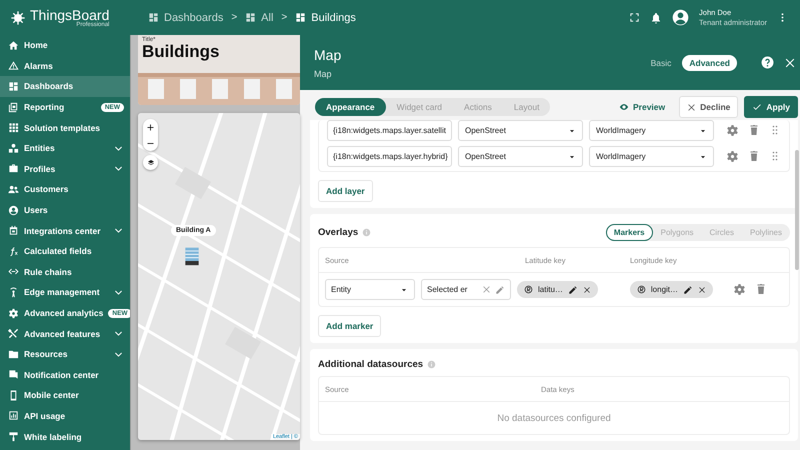  What do you see at coordinates (13, 354) in the screenshot?
I see `folder-icon` at bounding box center [13, 354].